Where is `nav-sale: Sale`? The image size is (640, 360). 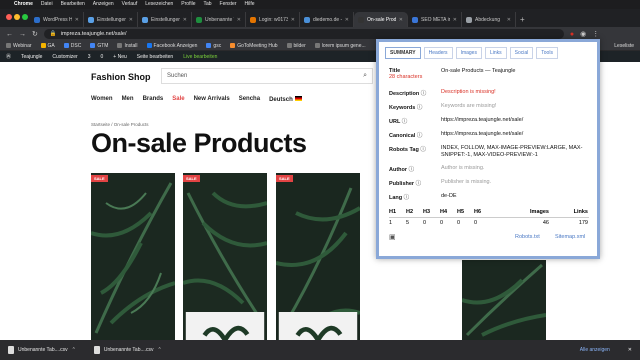
nav-sale: Sale is located at coordinates (178, 99).